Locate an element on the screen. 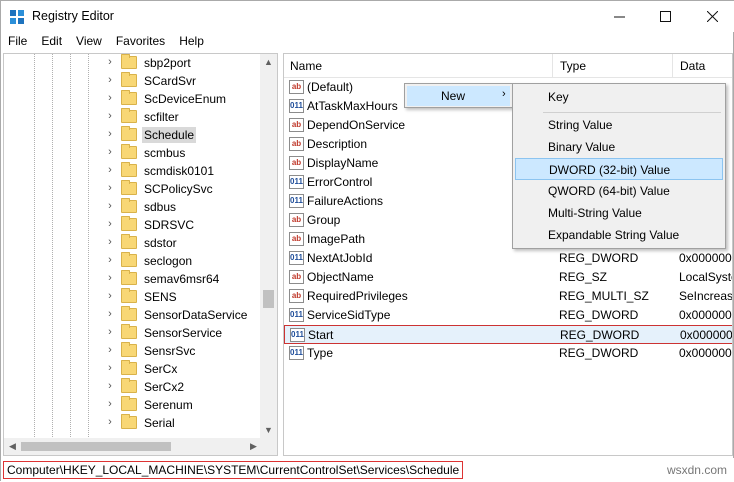 This screenshot has height=482, width=734. menu-file: File is located at coordinates (17, 42).